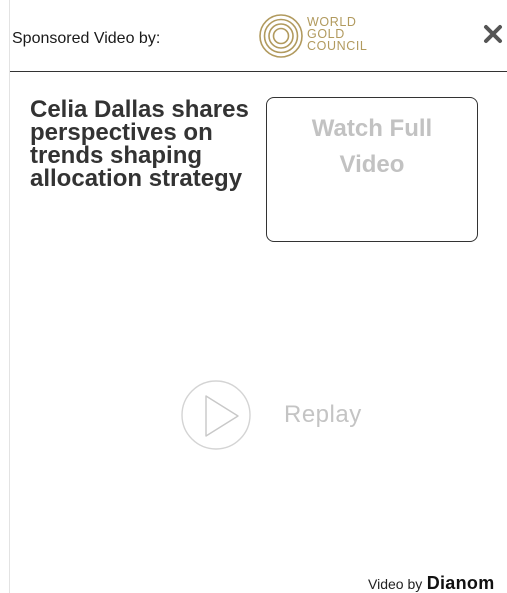  I want to click on watch-button-line2: Video, so click(372, 164).